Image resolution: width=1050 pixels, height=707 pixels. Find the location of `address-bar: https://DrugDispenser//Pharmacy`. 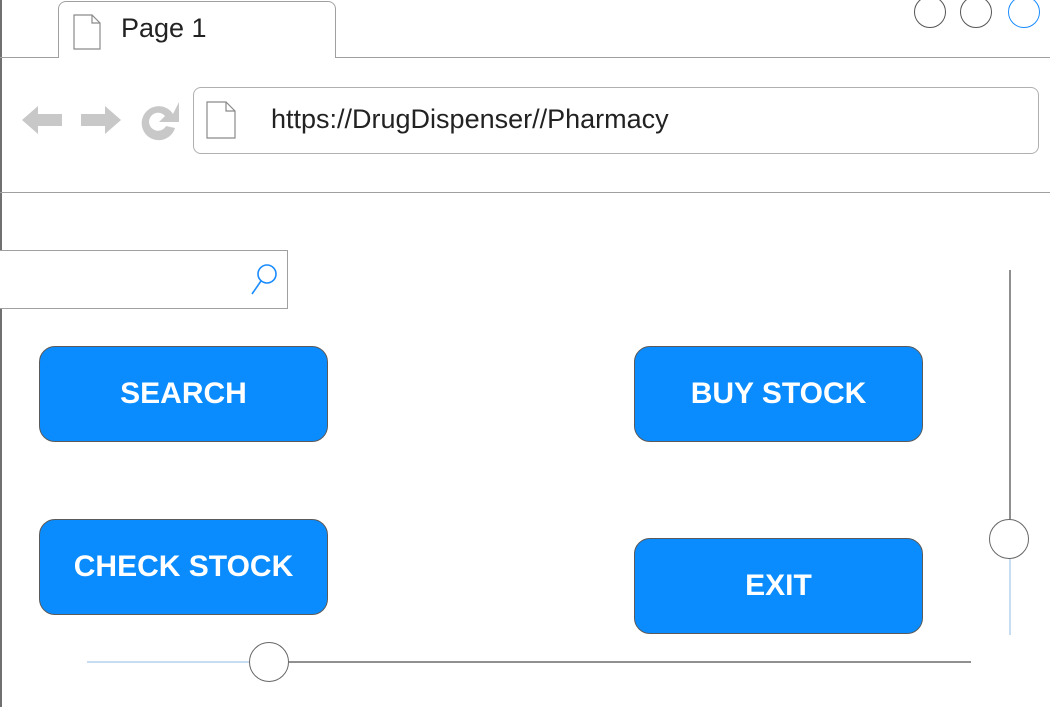

address-bar: https://DrugDispenser//Pharmacy is located at coordinates (616, 120).